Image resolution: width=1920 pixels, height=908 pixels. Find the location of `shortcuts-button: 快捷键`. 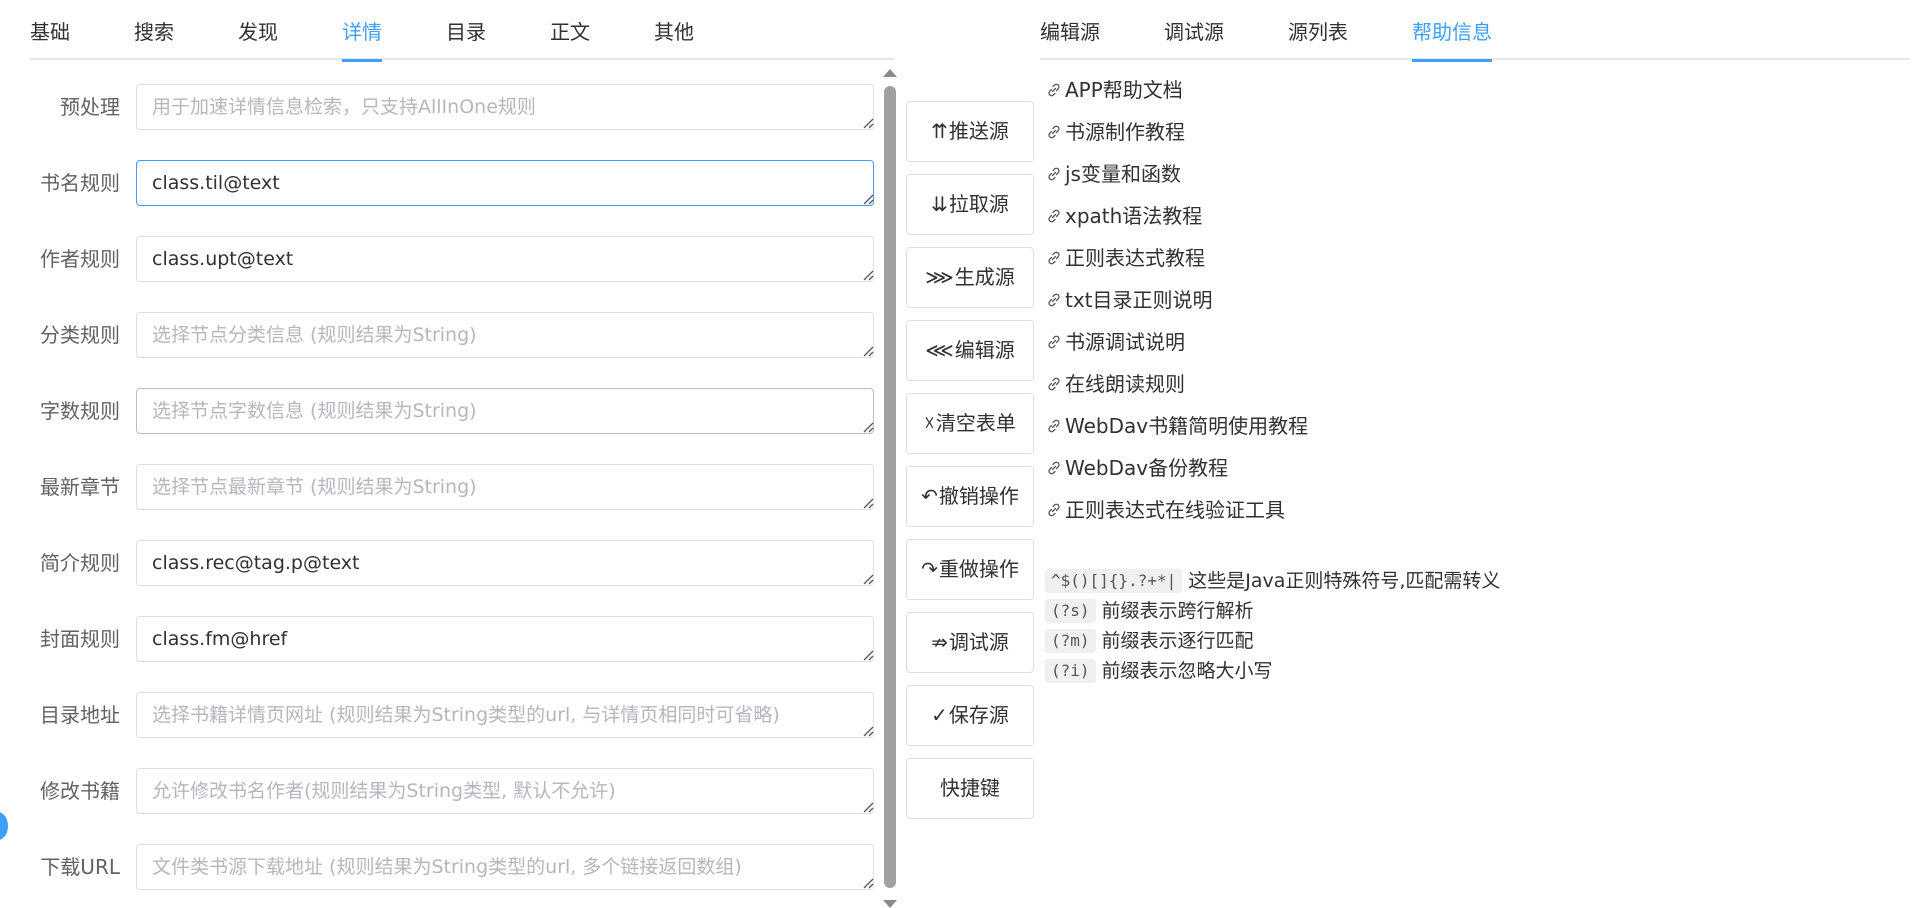

shortcuts-button: 快捷键 is located at coordinates (970, 788).